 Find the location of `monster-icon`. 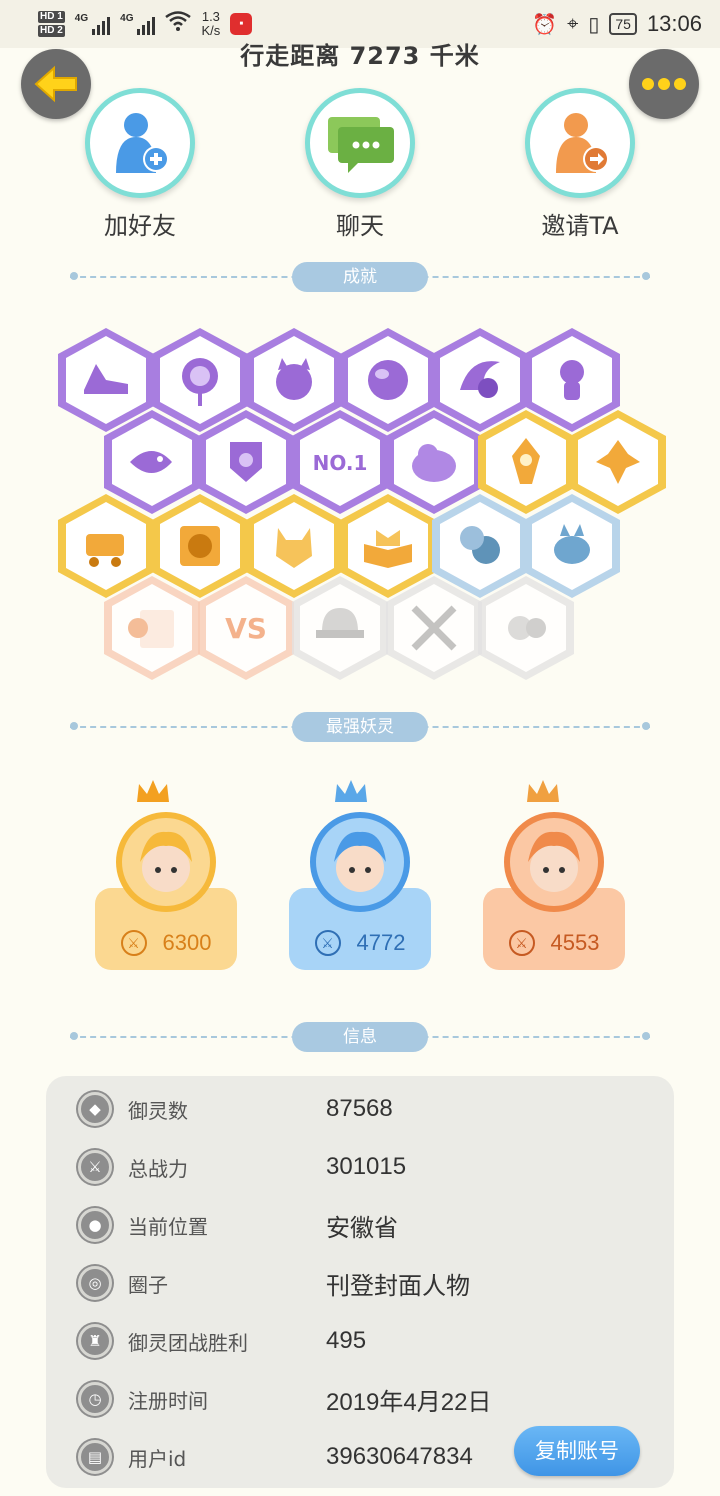

monster-icon is located at coordinates (618, 462).